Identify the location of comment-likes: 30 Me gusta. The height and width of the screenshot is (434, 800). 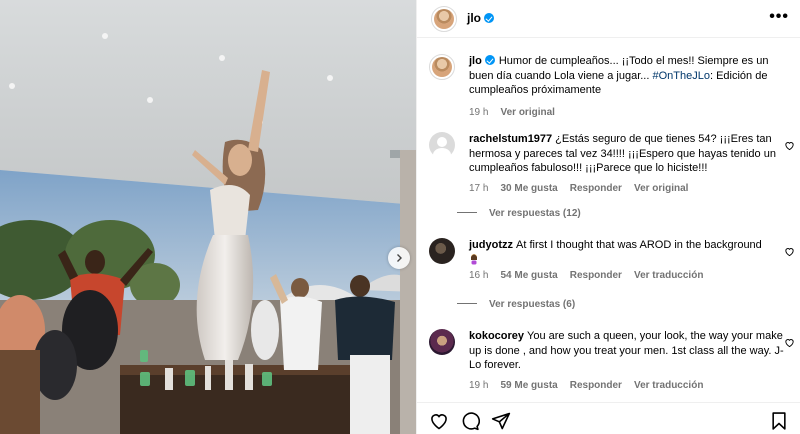
(528, 188).